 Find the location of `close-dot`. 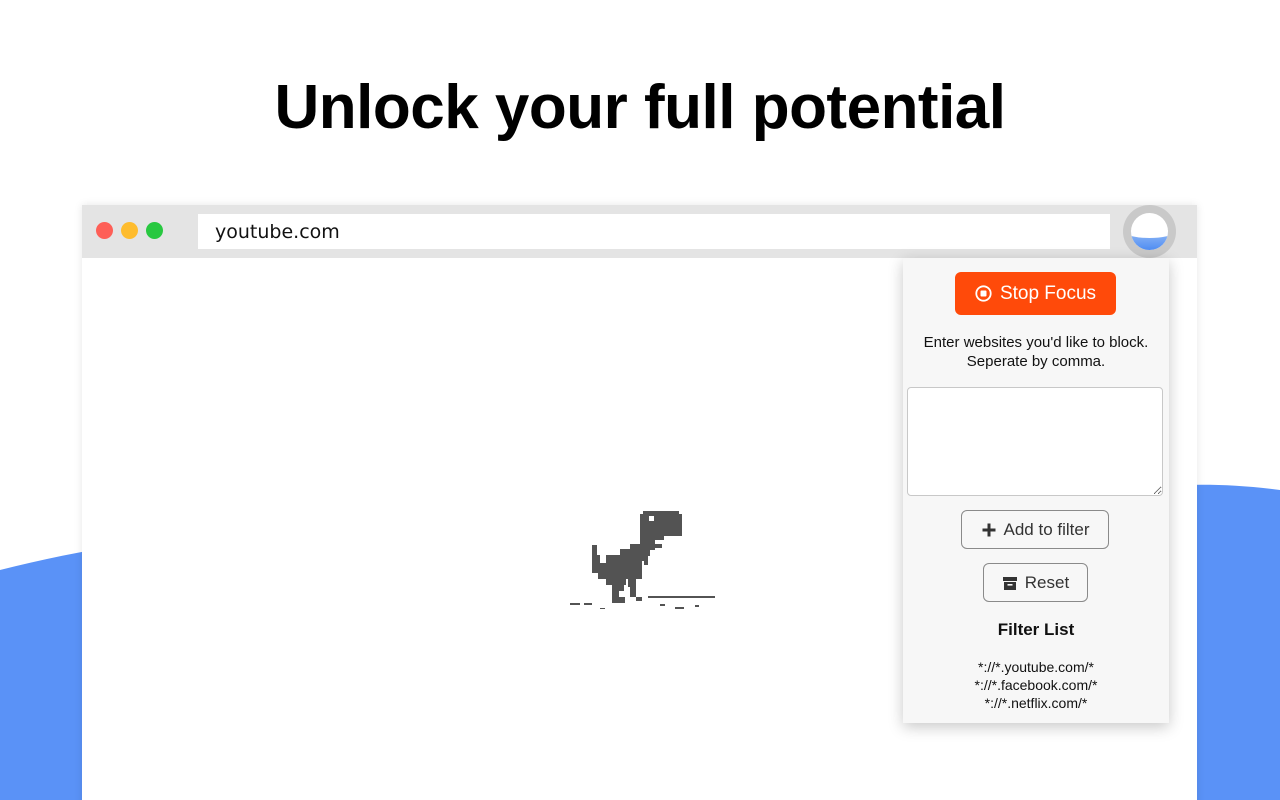

close-dot is located at coordinates (104, 230).